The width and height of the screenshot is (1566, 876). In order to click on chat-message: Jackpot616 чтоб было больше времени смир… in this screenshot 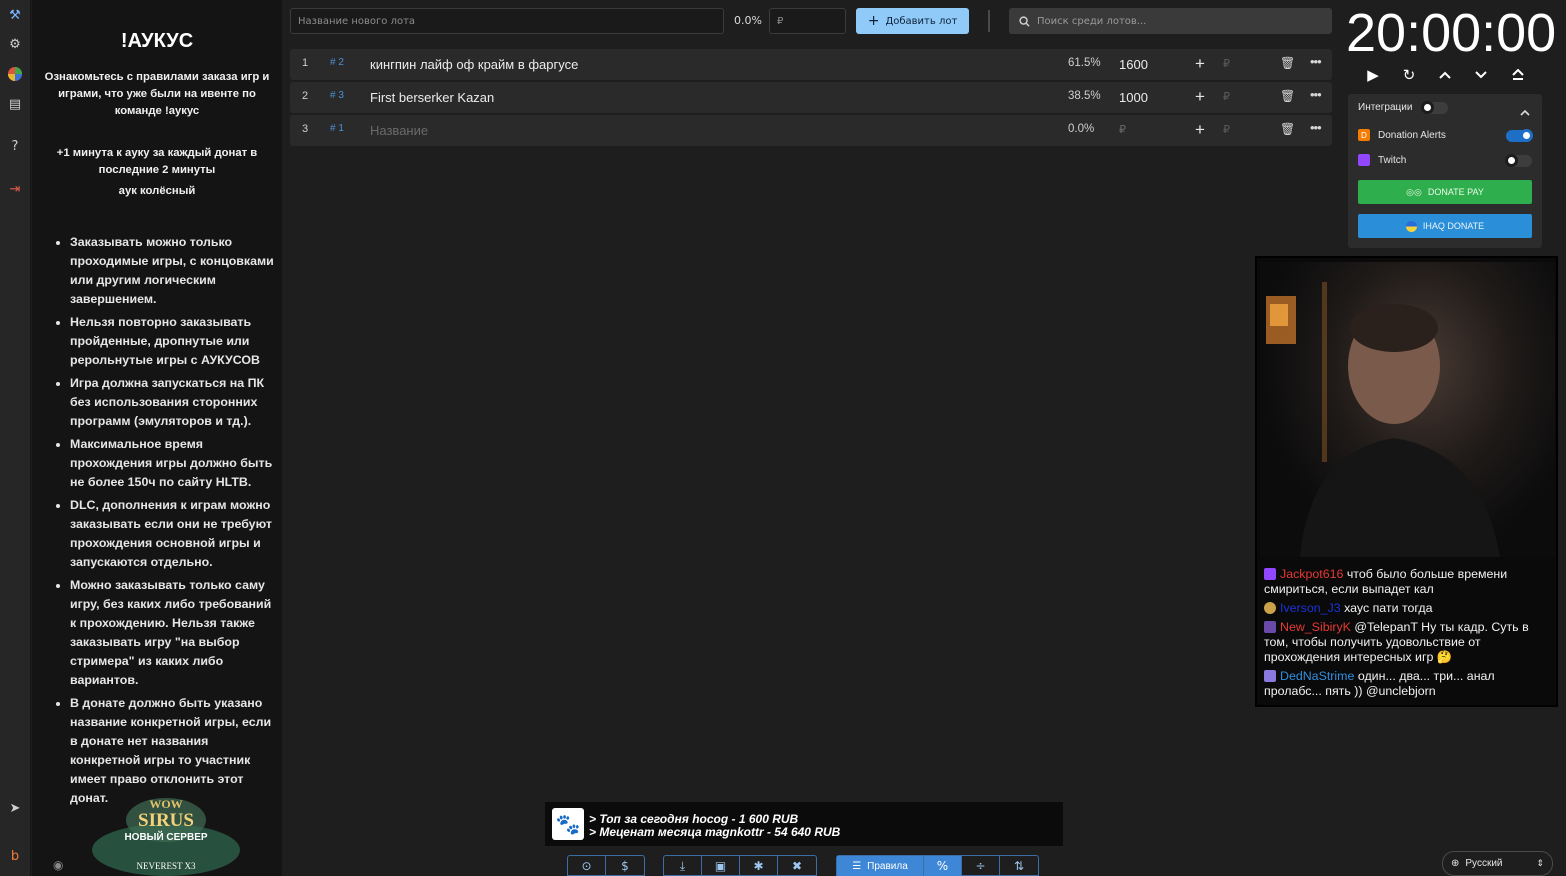, I will do `click(1406, 582)`.